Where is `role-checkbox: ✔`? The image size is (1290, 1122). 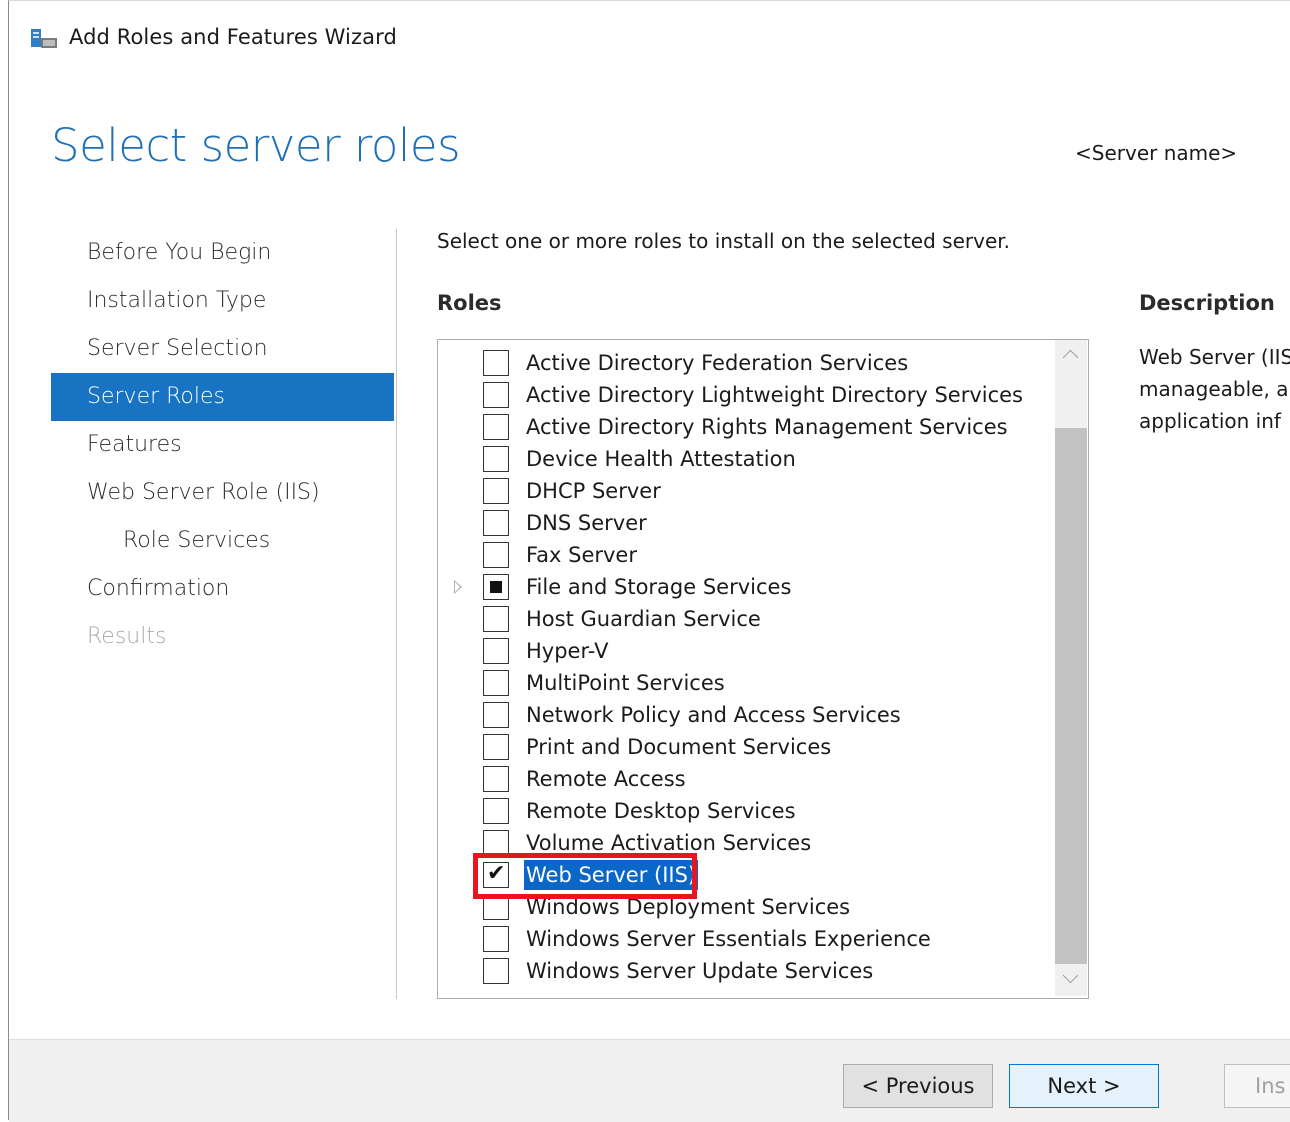
role-checkbox: ✔ is located at coordinates (496, 874).